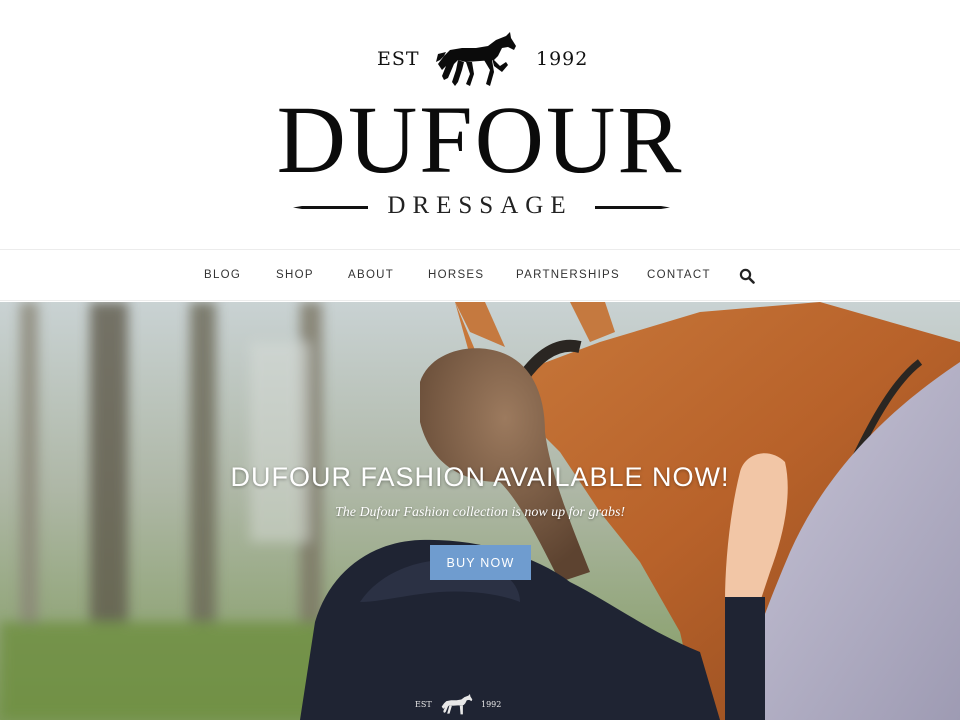 The image size is (960, 720). What do you see at coordinates (632, 207) in the screenshot?
I see `logo-rule-right` at bounding box center [632, 207].